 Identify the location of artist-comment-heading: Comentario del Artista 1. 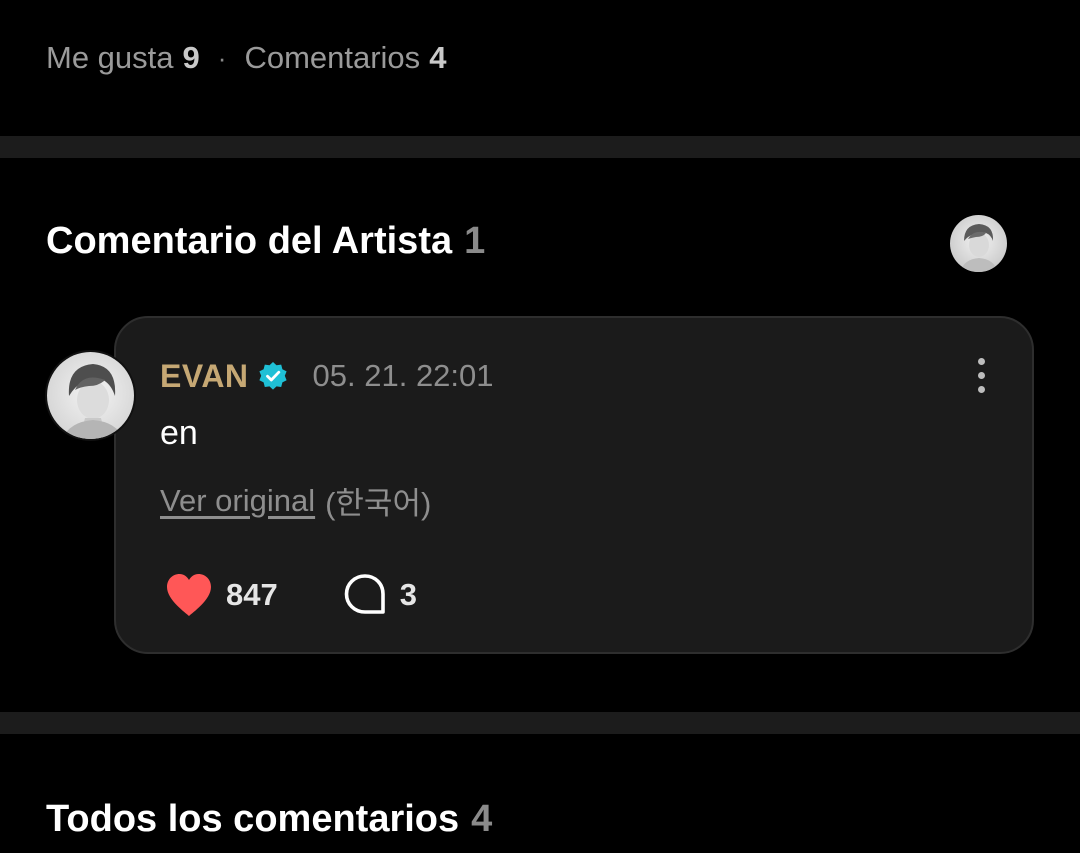
(265, 241).